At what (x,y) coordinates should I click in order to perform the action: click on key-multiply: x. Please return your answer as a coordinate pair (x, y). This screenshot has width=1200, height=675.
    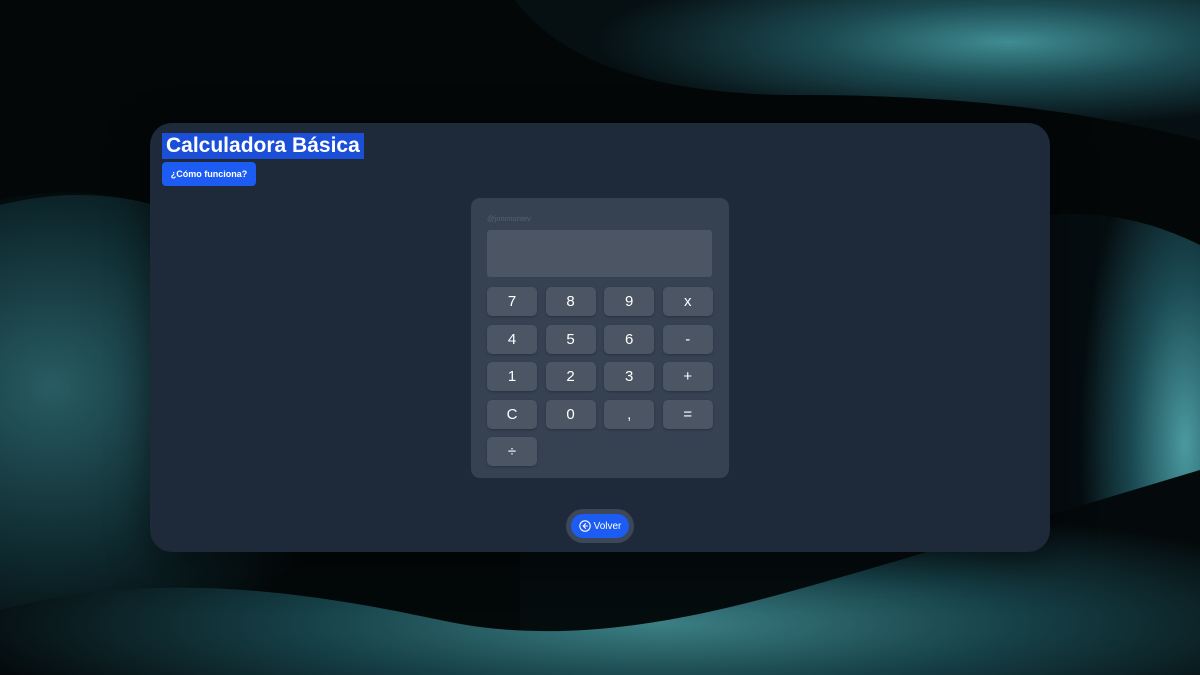
    Looking at the image, I should click on (687, 301).